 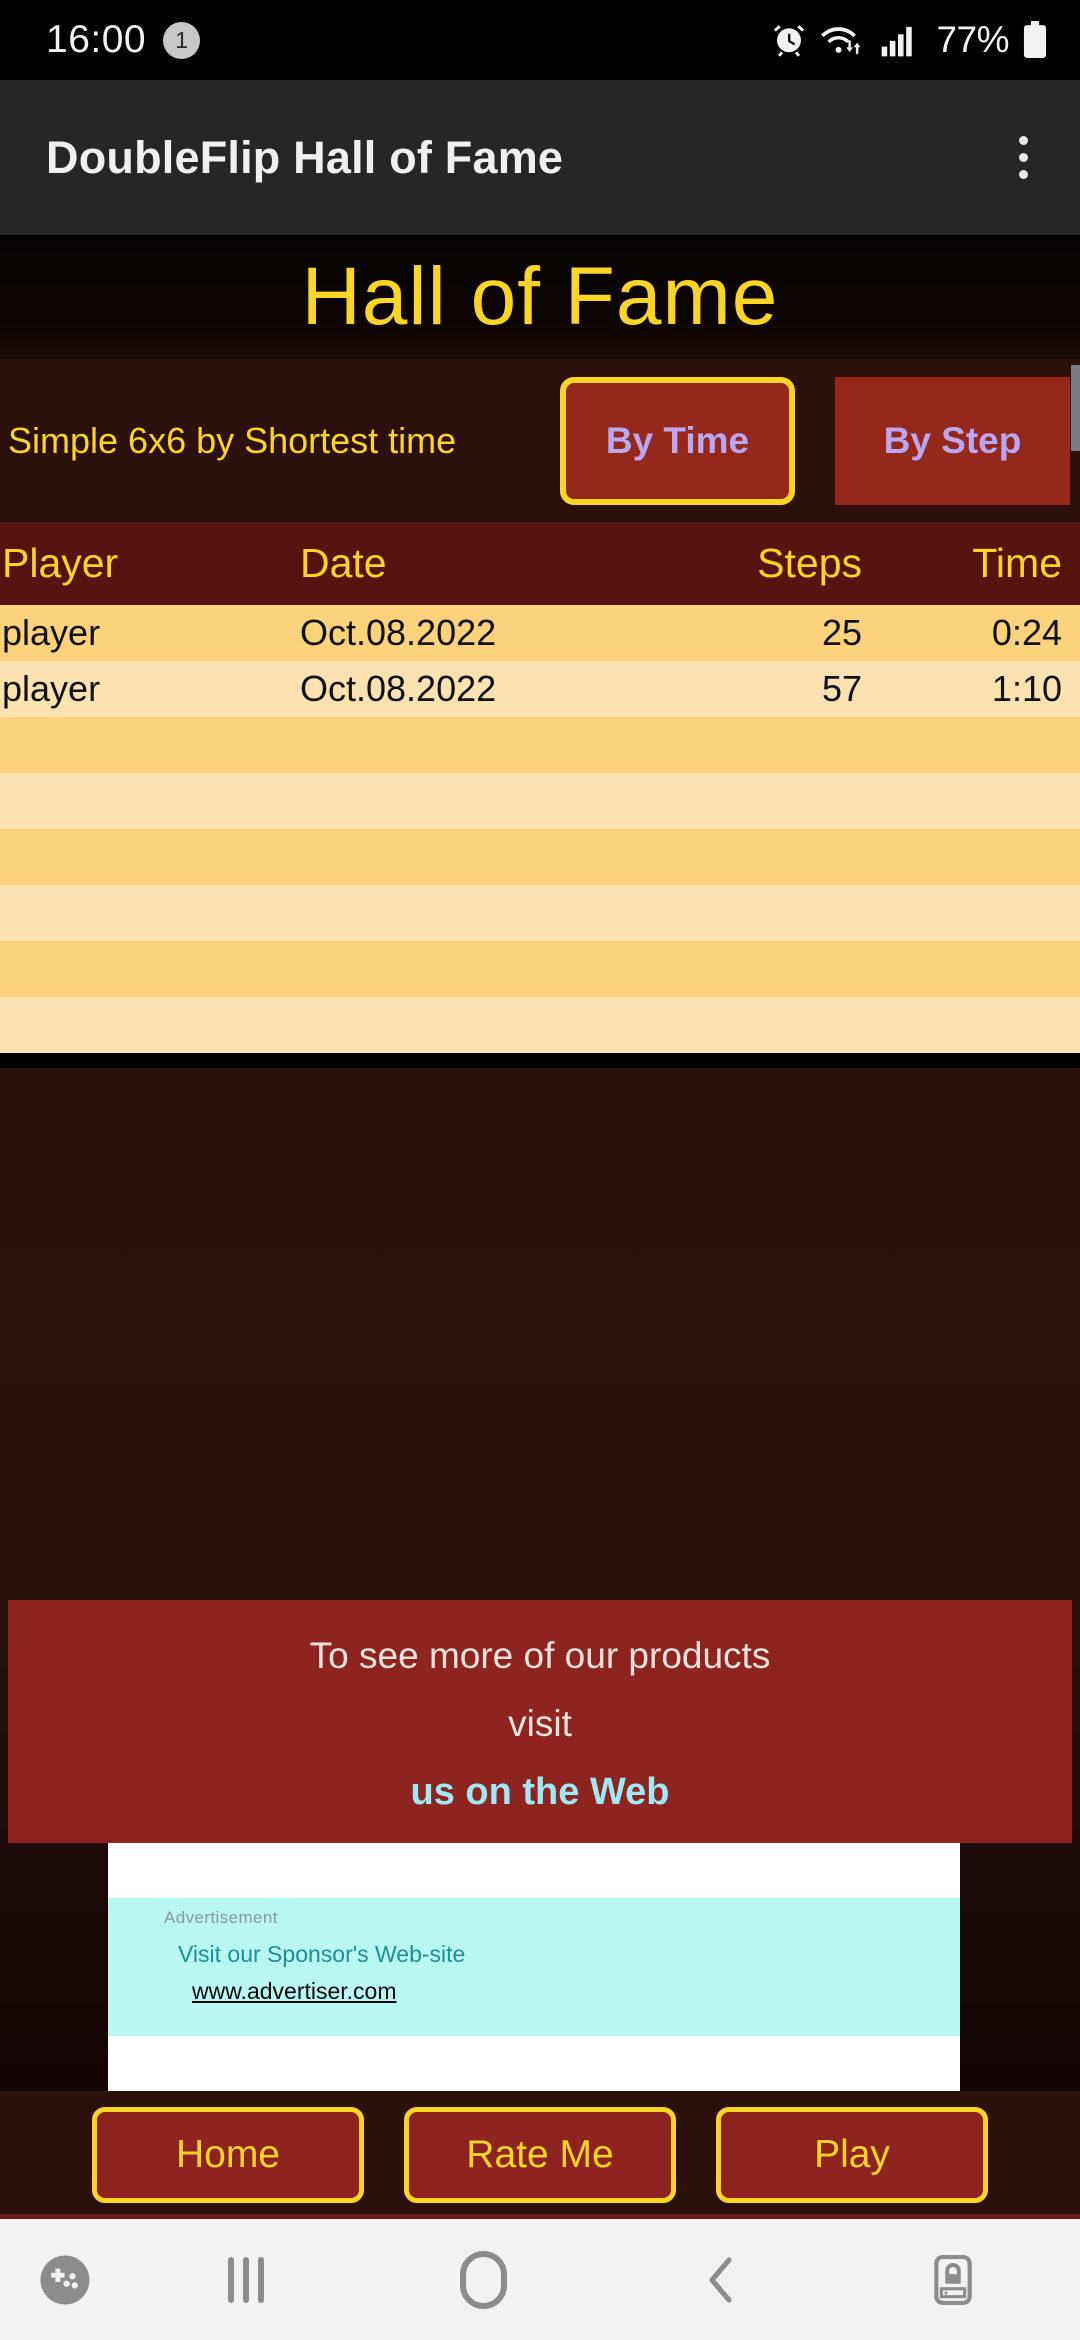 I want to click on signal-icon, so click(x=897, y=41).